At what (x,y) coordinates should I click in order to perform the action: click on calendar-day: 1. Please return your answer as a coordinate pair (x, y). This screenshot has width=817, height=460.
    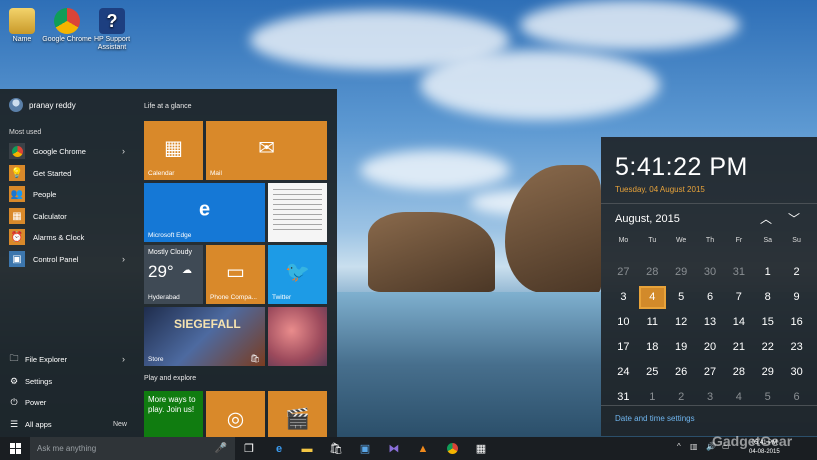
    Looking at the image, I should click on (767, 272).